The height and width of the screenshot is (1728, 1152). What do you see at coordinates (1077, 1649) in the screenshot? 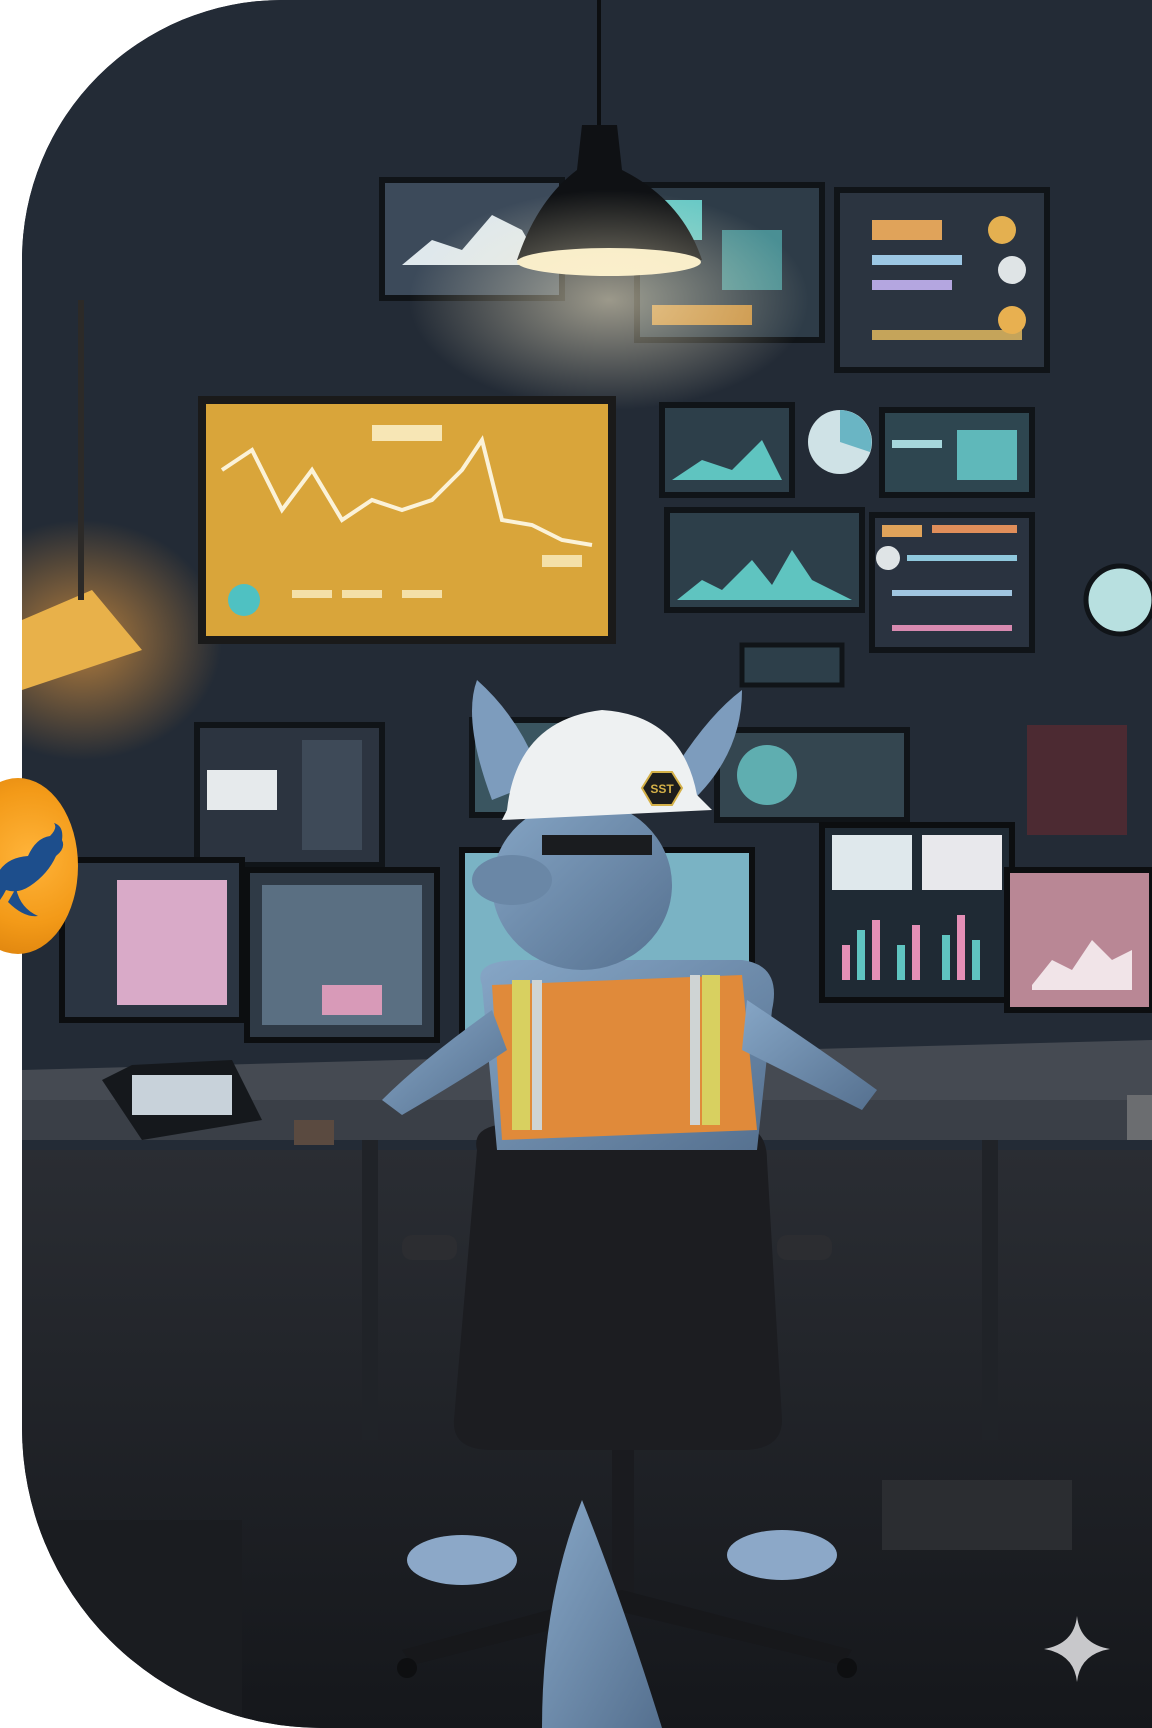
I see `sparkle-icon` at bounding box center [1077, 1649].